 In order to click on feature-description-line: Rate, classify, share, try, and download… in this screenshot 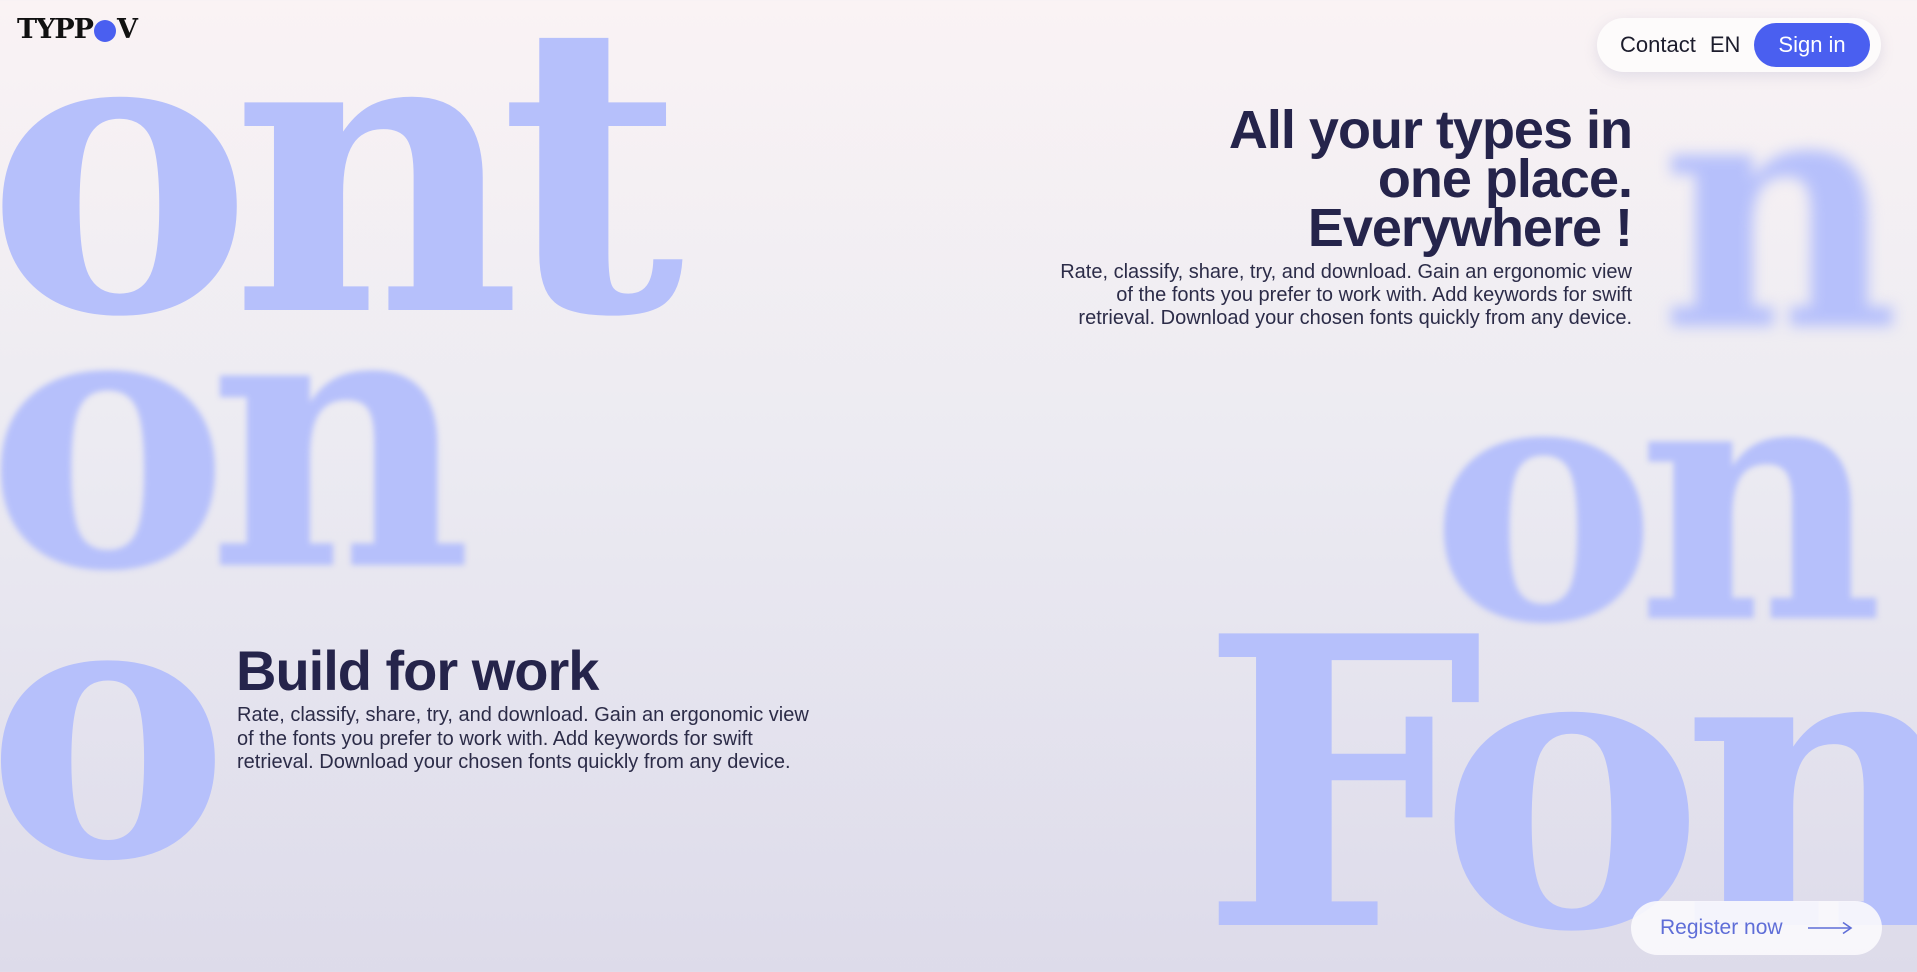, I will do `click(523, 715)`.